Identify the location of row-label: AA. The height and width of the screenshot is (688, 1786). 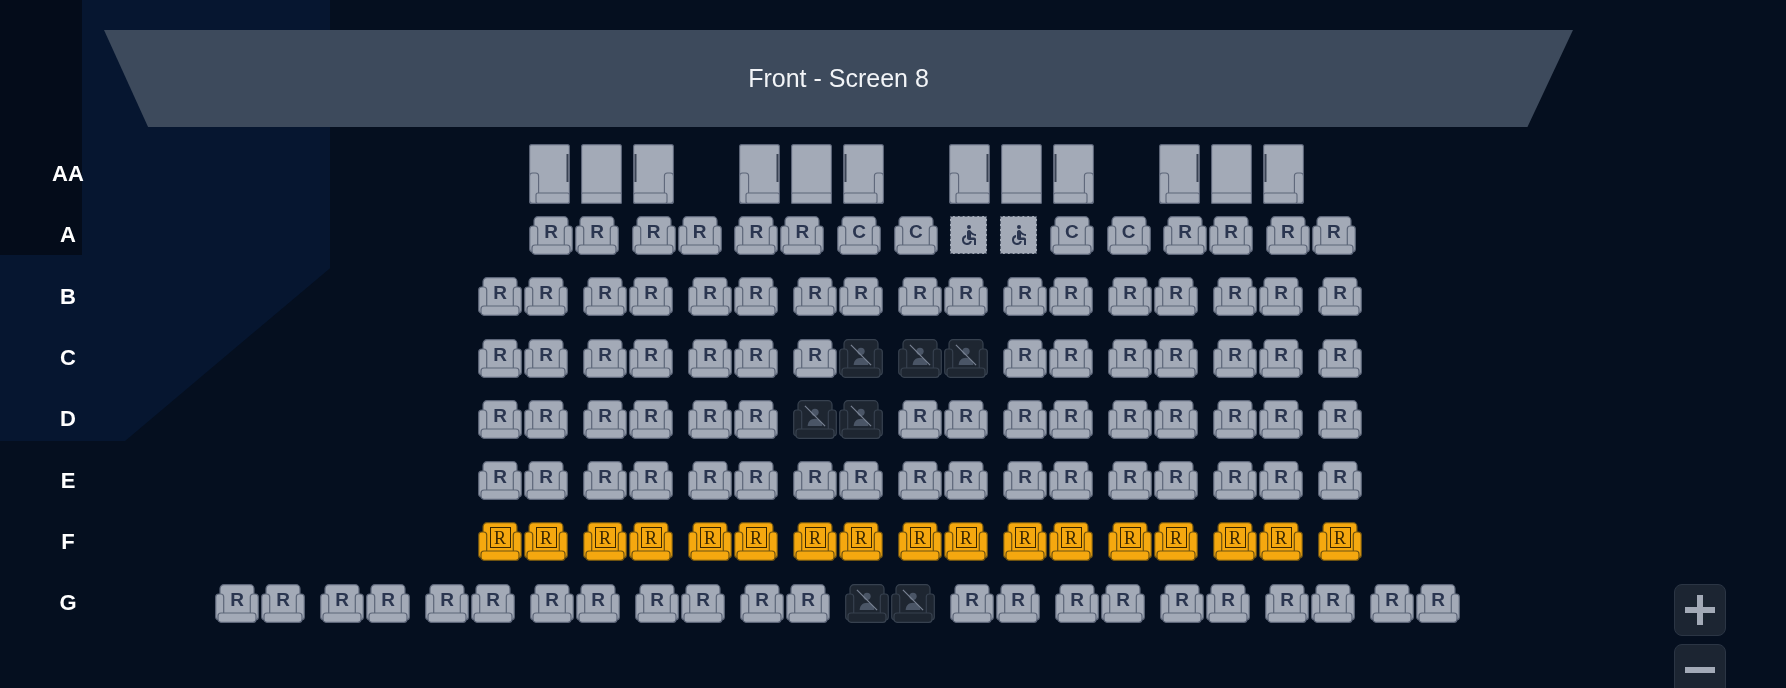
(68, 174).